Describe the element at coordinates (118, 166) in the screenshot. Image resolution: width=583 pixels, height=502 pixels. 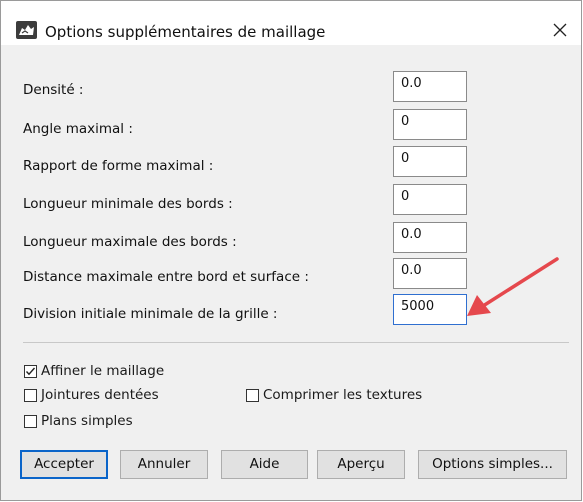
I see `max-aspect-ratio-label: Rapport de forme maximal :` at that location.